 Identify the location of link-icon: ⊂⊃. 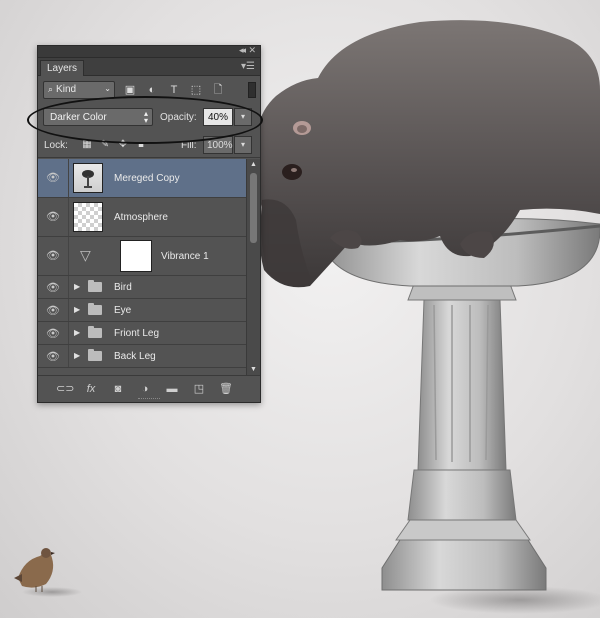
(65, 389).